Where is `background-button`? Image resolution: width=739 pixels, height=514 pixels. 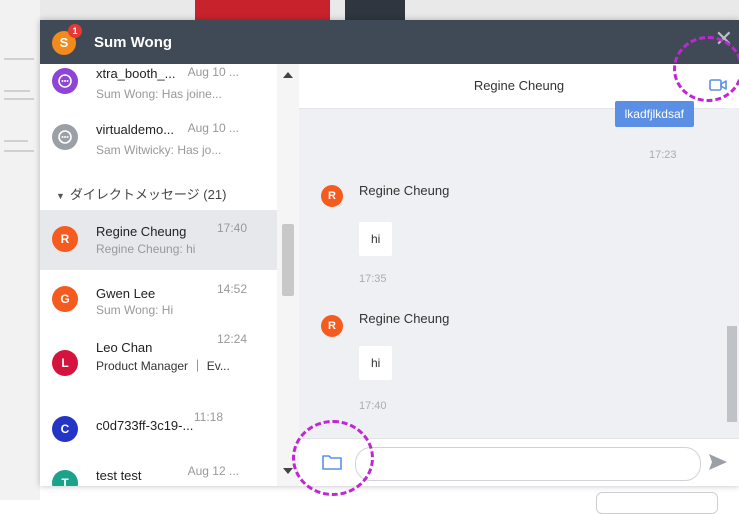
background-button is located at coordinates (657, 503).